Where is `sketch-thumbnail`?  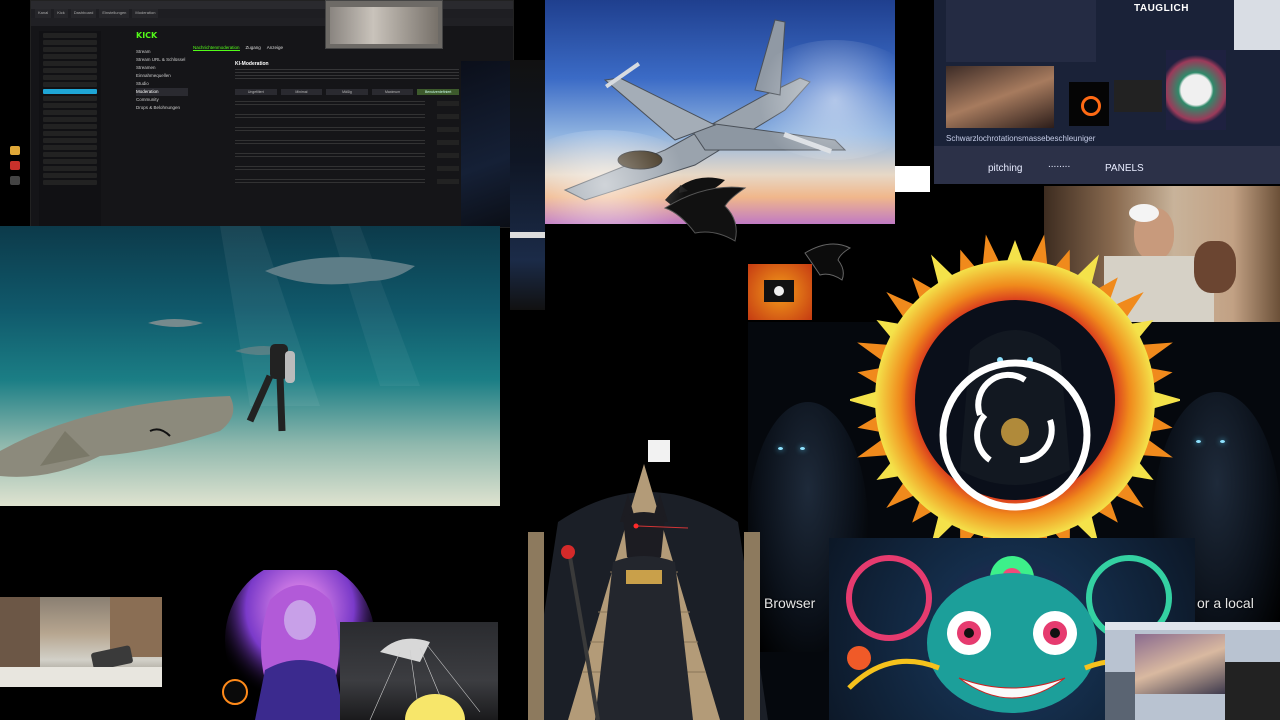 sketch-thumbnail is located at coordinates (1138, 96).